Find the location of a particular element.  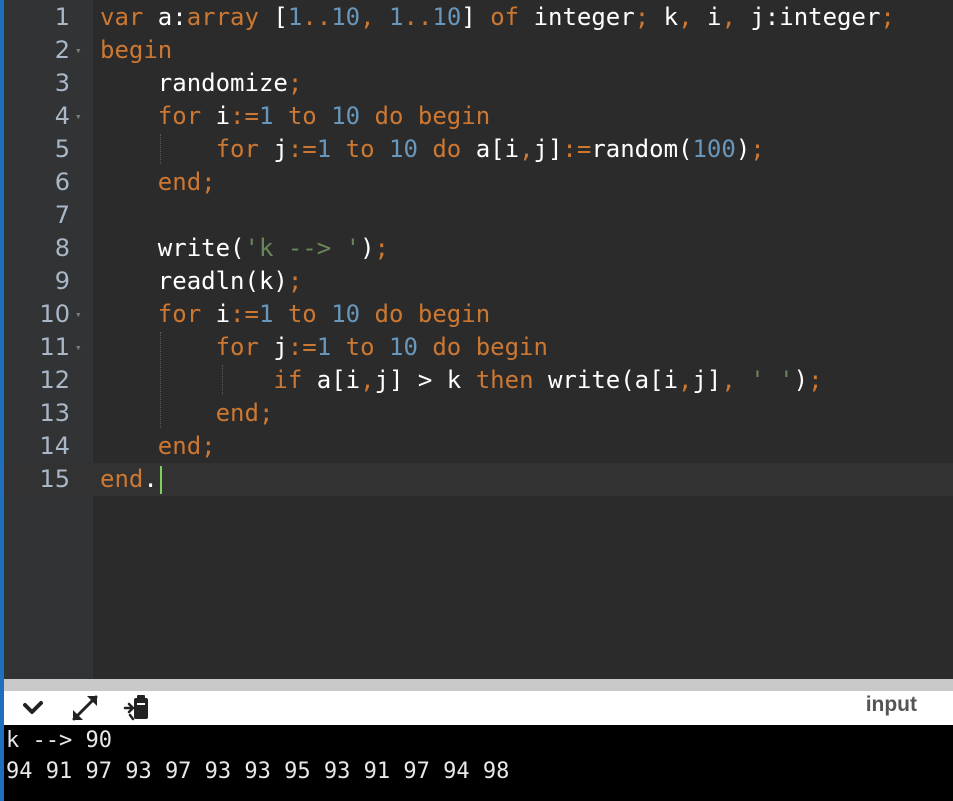

clipboard-run-icon is located at coordinates (139, 708).